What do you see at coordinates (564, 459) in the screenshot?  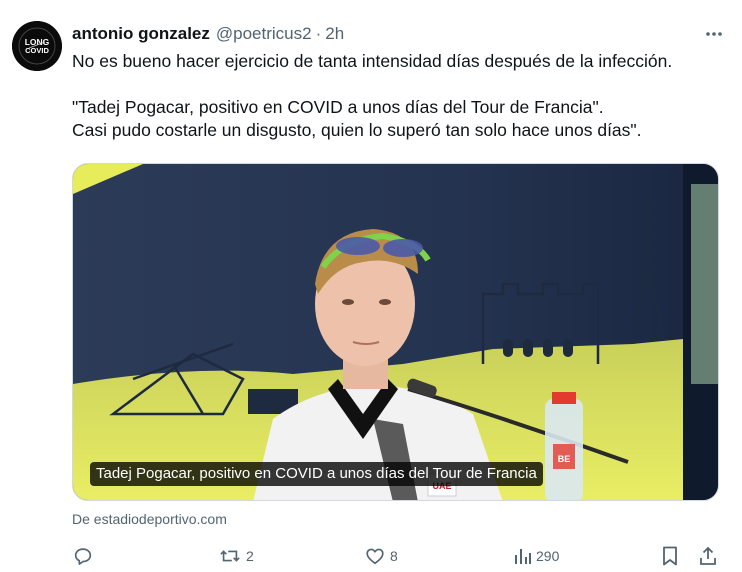 I see `bottle-label: BE` at bounding box center [564, 459].